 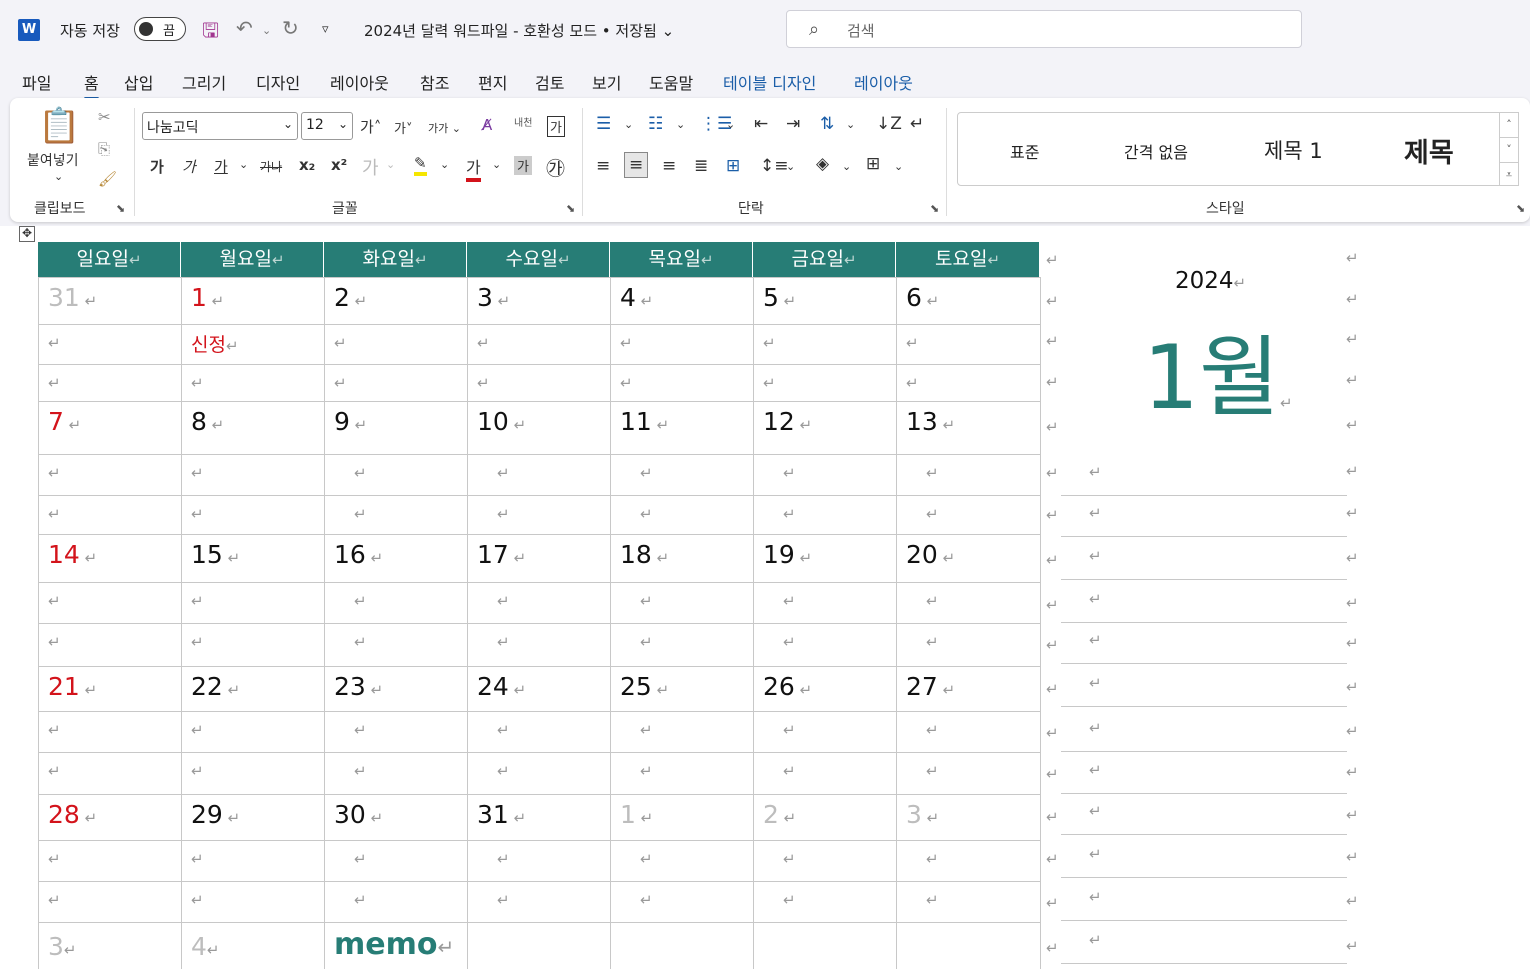 What do you see at coordinates (644, 686) in the screenshot?
I see `calendar-day: 25 ↵` at bounding box center [644, 686].